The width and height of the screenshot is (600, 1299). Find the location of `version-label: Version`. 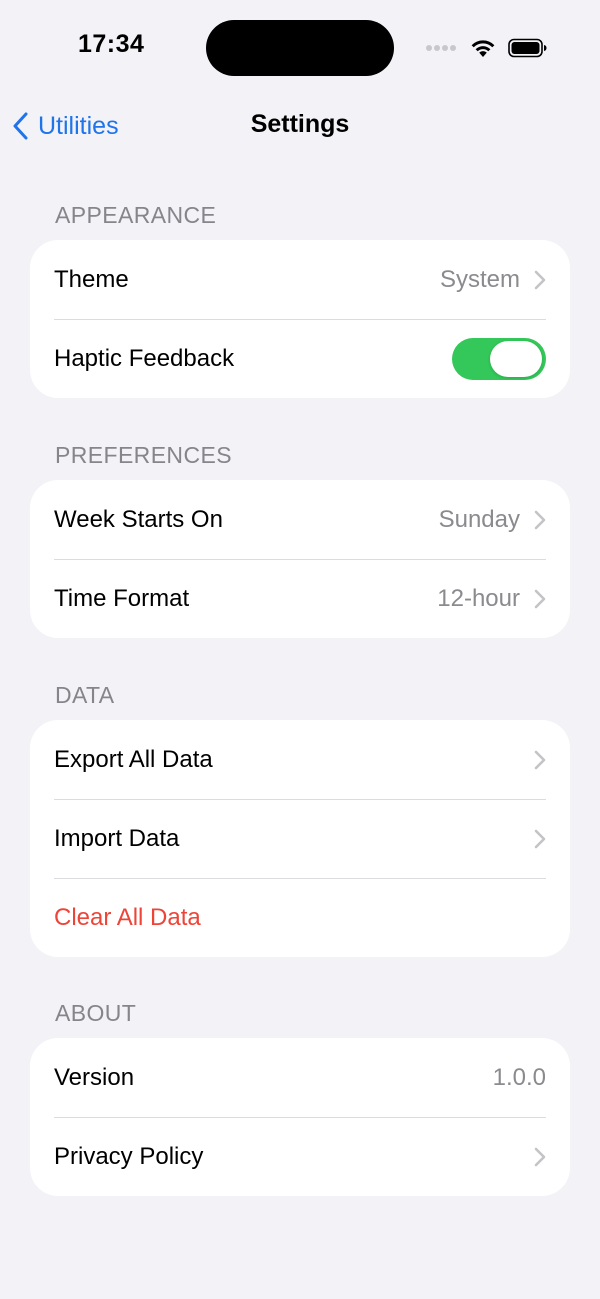

version-label: Version is located at coordinates (94, 1077).